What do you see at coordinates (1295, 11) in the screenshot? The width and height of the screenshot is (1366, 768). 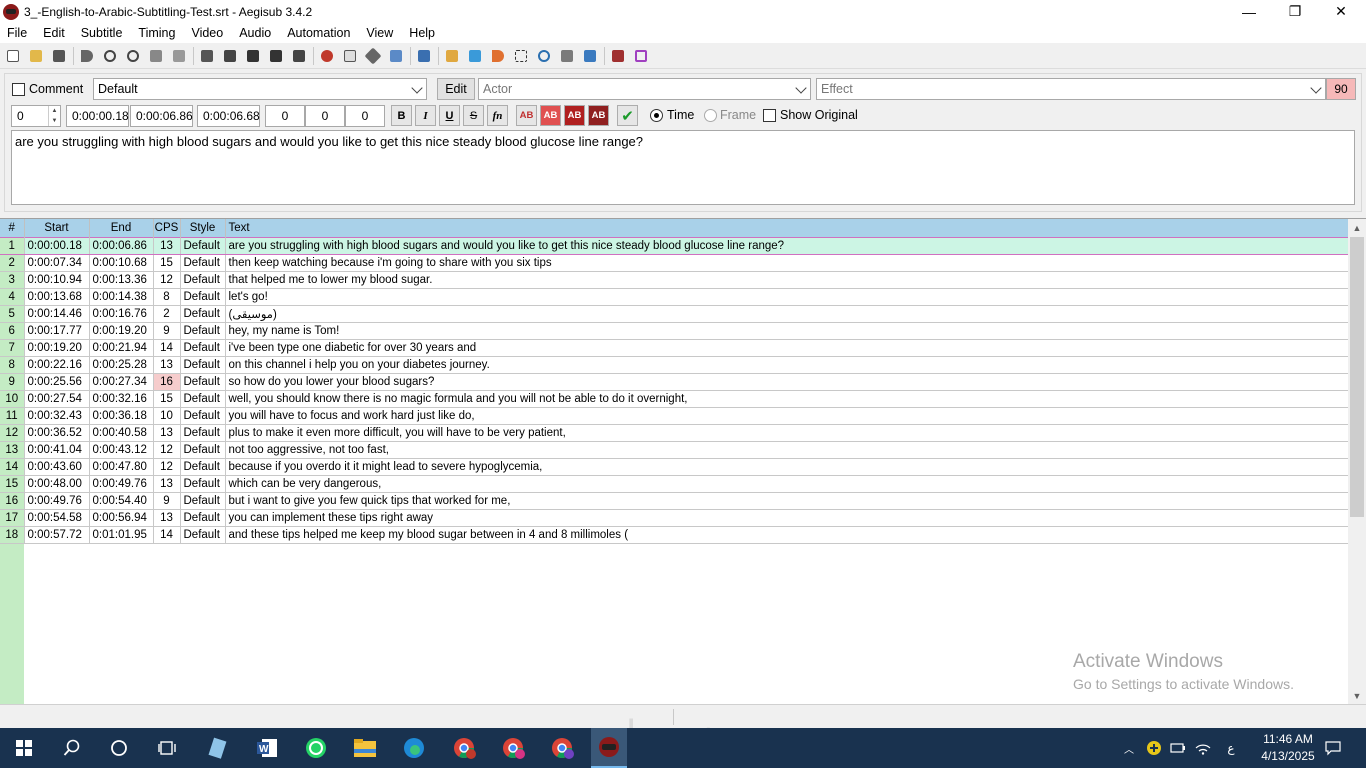 I see `restore-button: ❐` at bounding box center [1295, 11].